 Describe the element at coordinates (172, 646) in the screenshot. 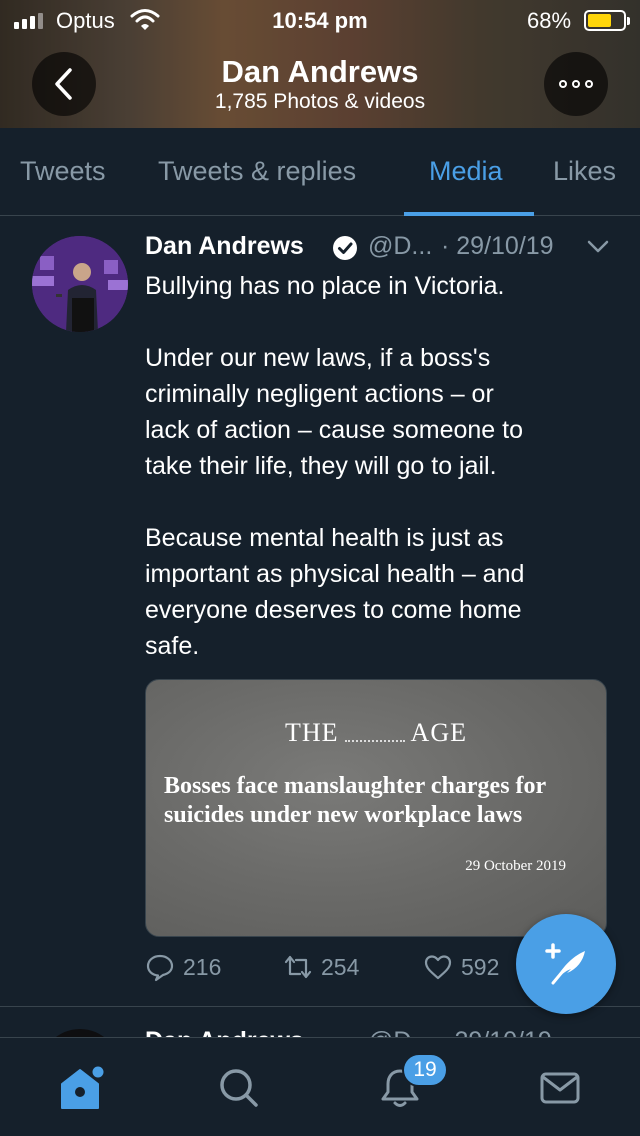

I see `tweet-line: safe.` at that location.